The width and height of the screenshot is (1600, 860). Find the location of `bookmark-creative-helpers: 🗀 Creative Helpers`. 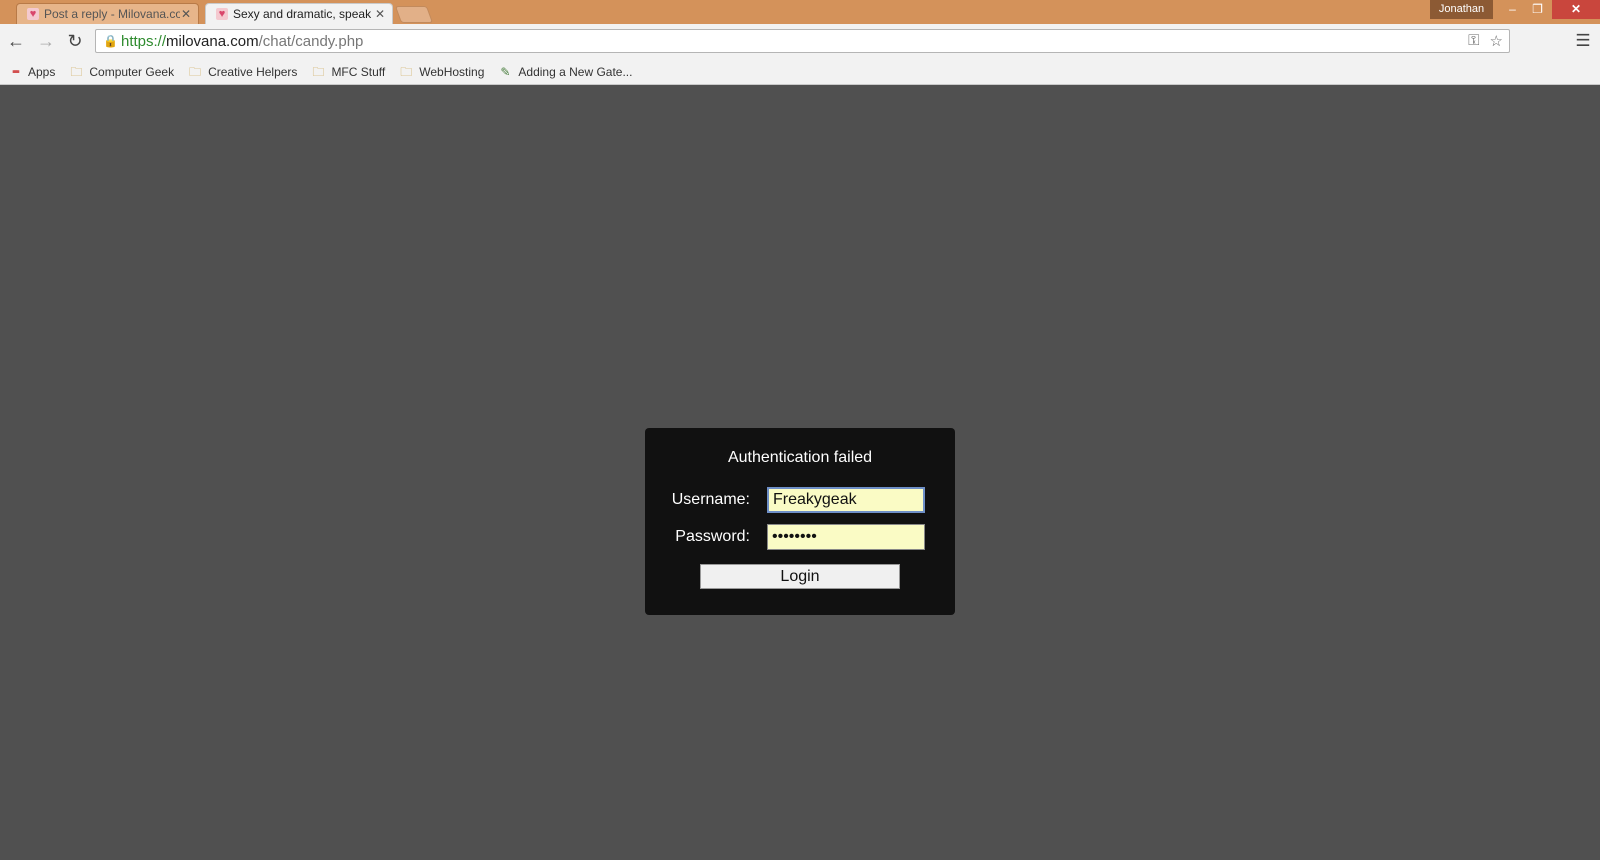

bookmark-creative-helpers: 🗀 Creative Helpers is located at coordinates (242, 72).